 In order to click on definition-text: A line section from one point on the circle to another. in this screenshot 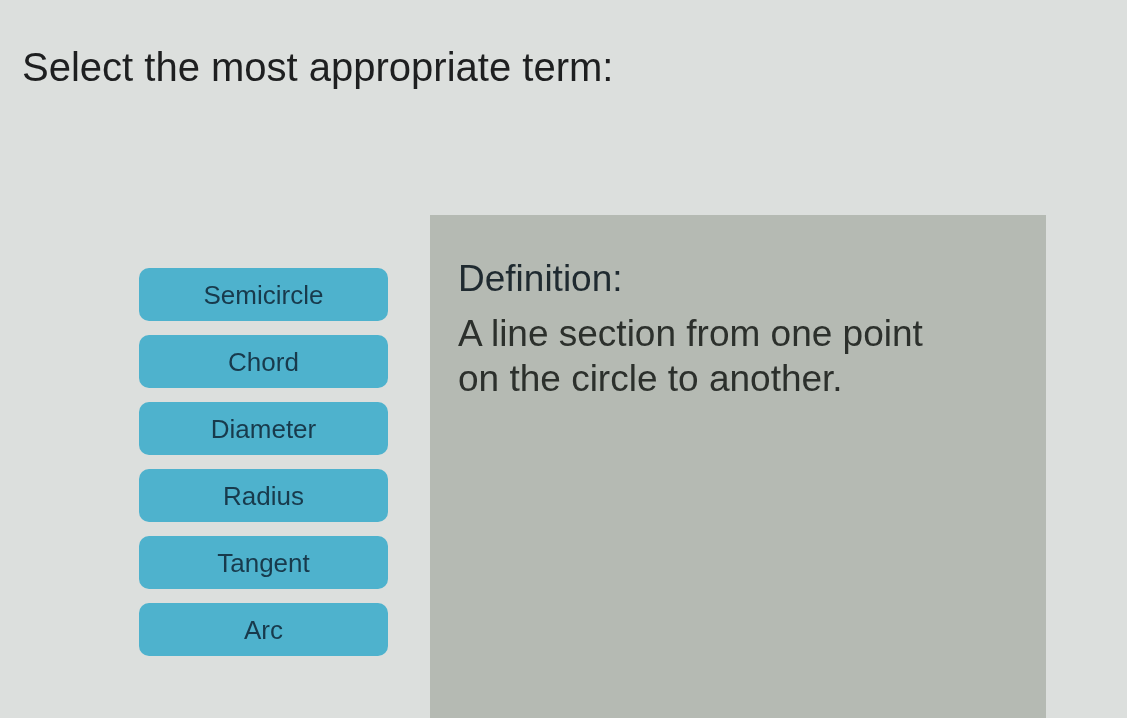, I will do `click(691, 356)`.